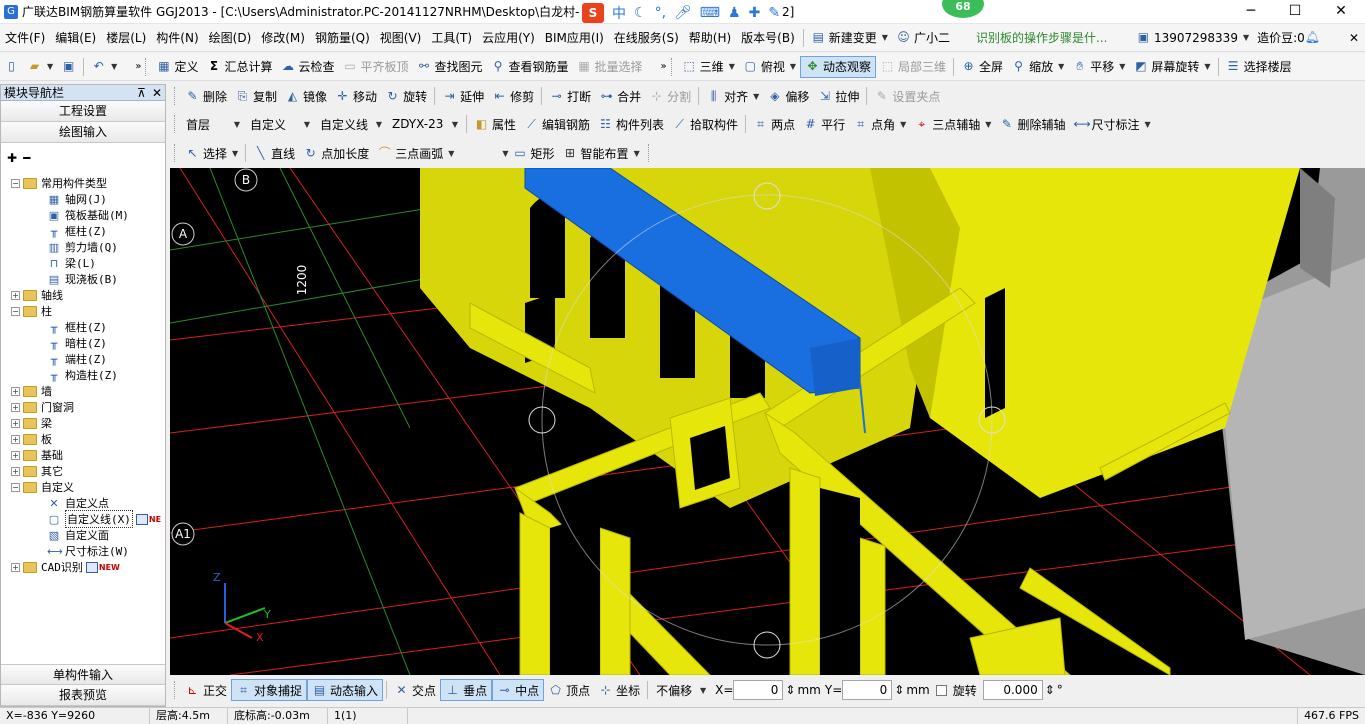 The width and height of the screenshot is (1365, 724). What do you see at coordinates (620, 96) in the screenshot?
I see `merge-button: ⊶ 合并` at bounding box center [620, 96].